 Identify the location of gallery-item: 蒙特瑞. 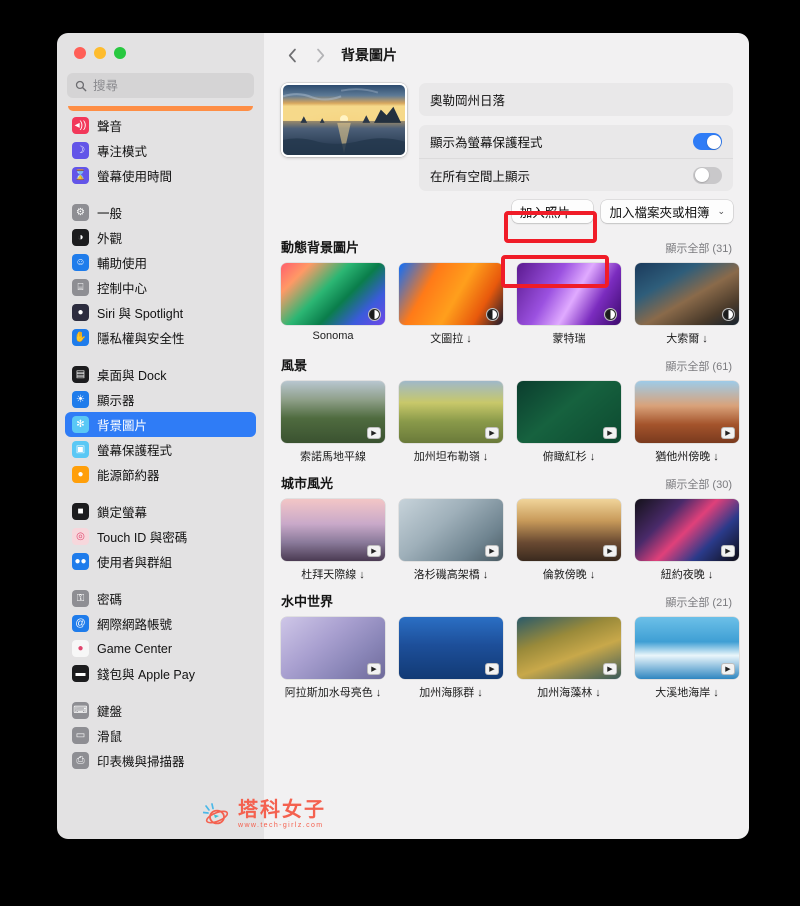
(569, 304).